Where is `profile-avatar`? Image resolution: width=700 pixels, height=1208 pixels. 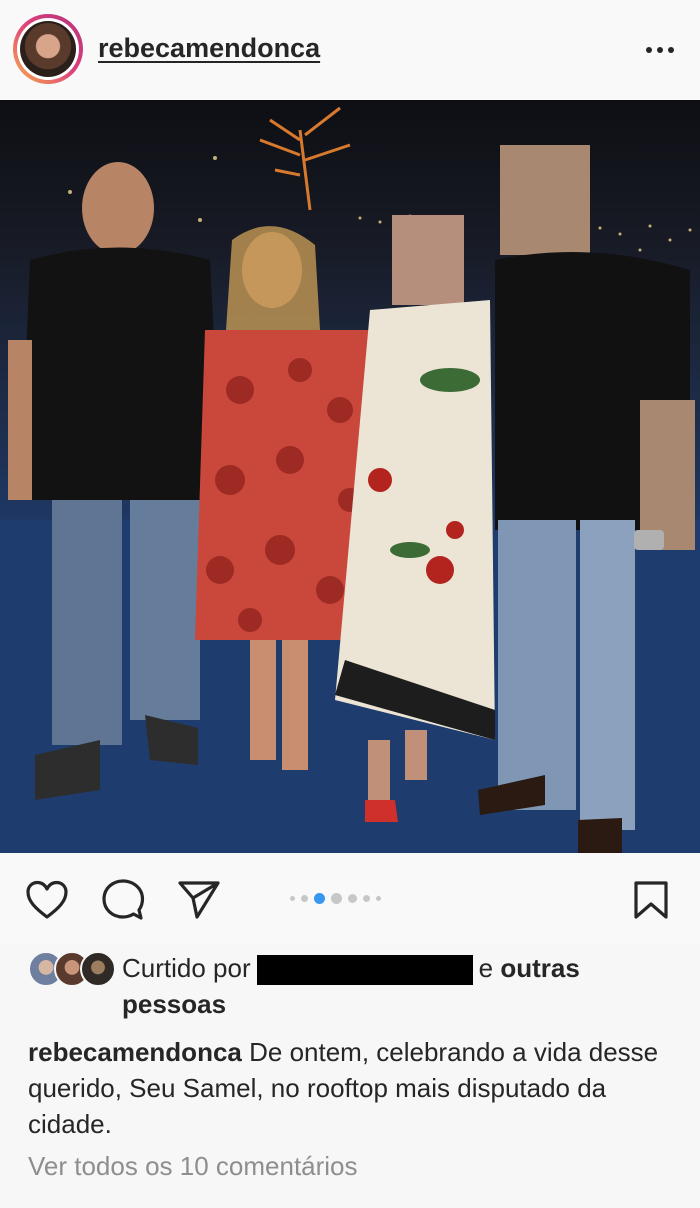 profile-avatar is located at coordinates (48, 49).